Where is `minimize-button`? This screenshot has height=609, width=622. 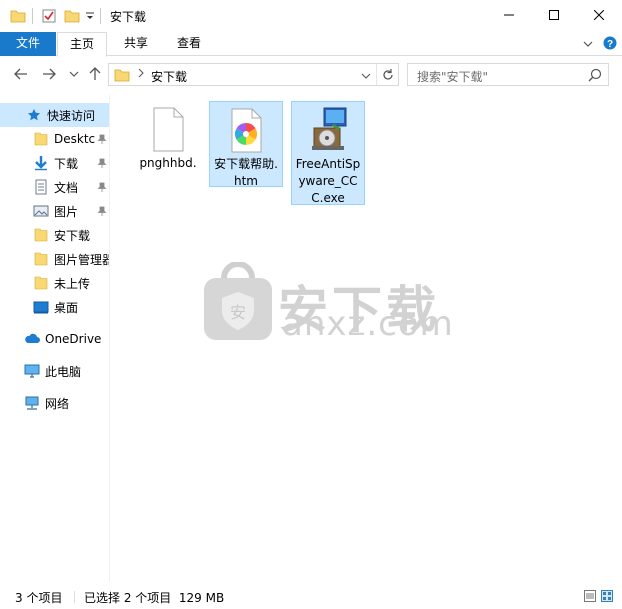 minimize-button is located at coordinates (508, 15).